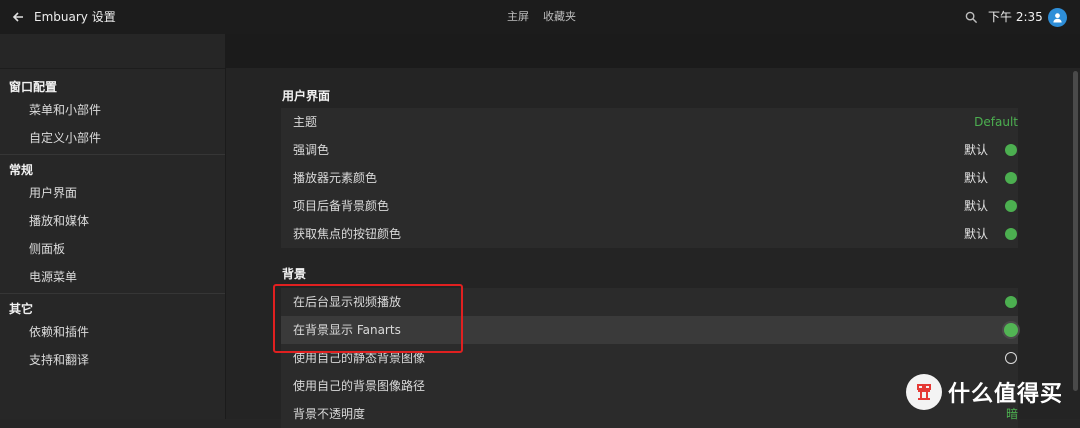 Image resolution: width=1080 pixels, height=428 pixels. Describe the element at coordinates (75, 17) in the screenshot. I see `window-title: Embuary 设置` at that location.